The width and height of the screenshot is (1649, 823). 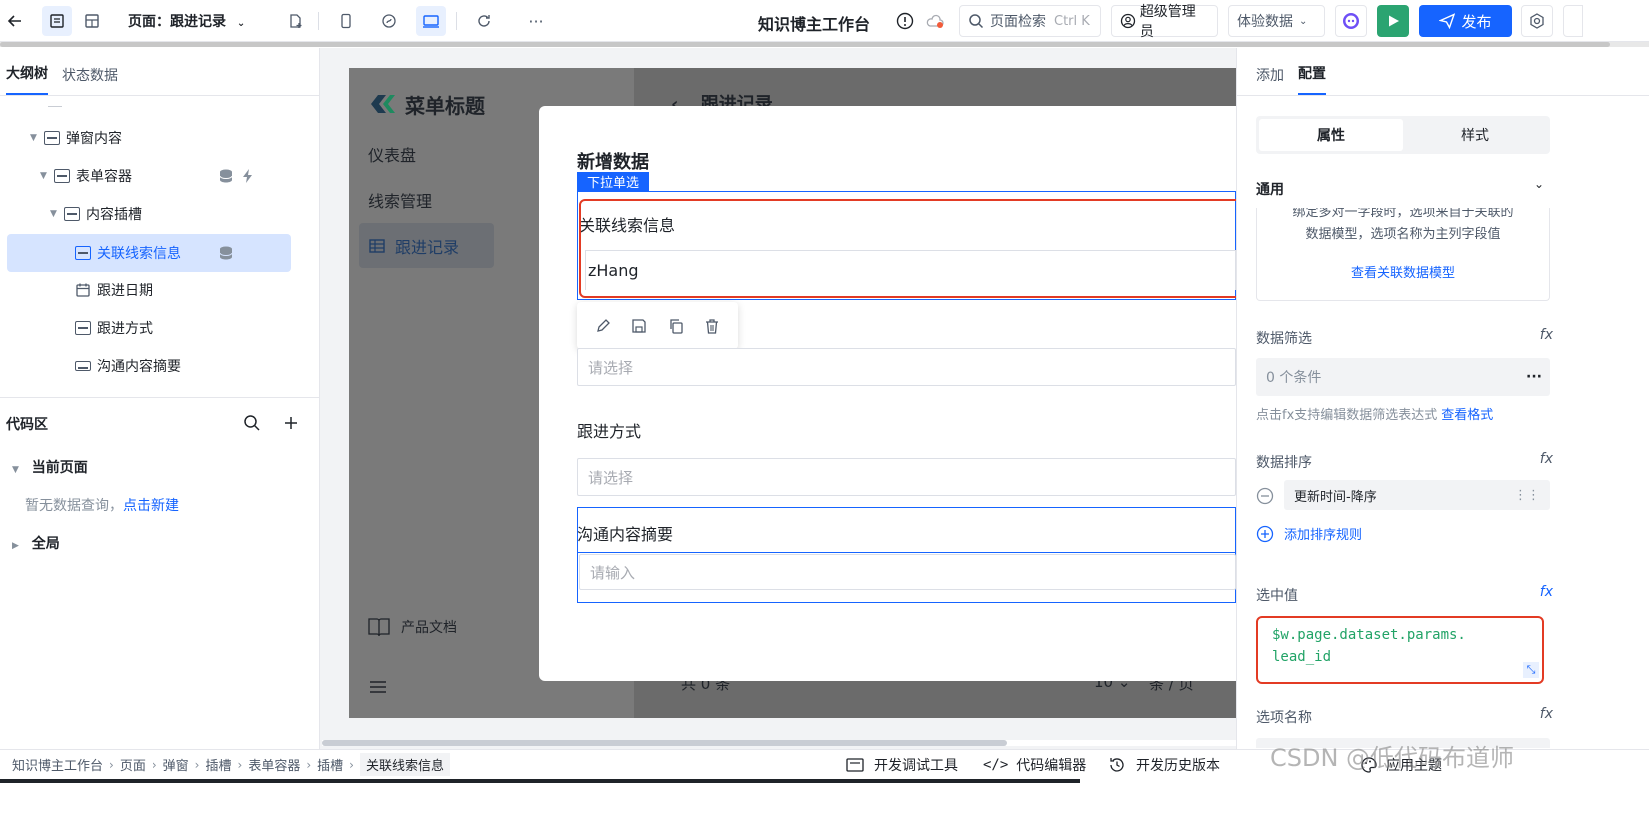 I want to click on data-filter-box: 0 个条件 ···, so click(x=1403, y=377).